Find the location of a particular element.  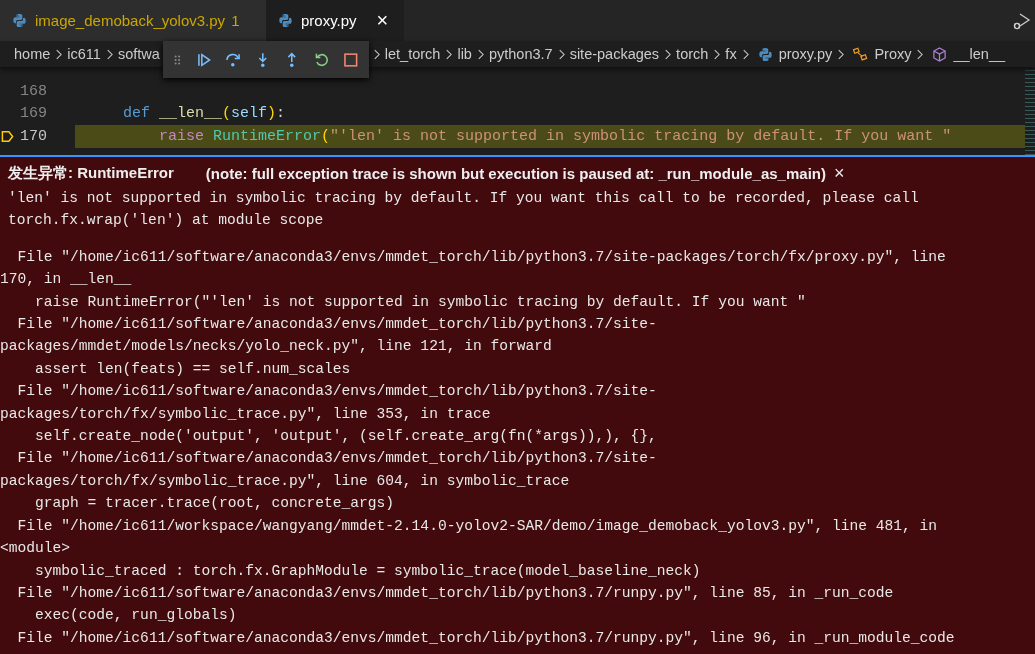

editor-tab: image_demoback_yolov3.py 1 is located at coordinates (133, 20).